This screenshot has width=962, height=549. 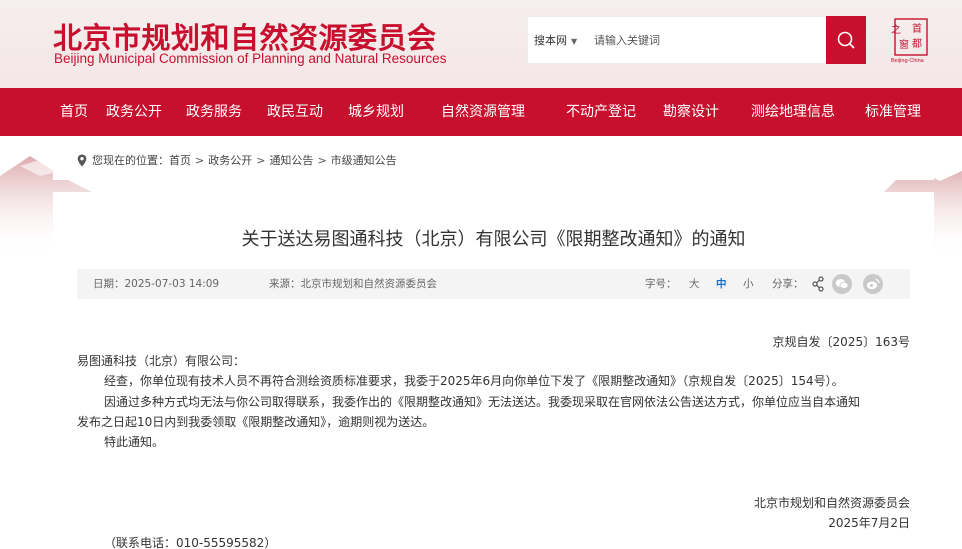 I want to click on nav-item-survey-design: 勘察设计, so click(x=691, y=112).